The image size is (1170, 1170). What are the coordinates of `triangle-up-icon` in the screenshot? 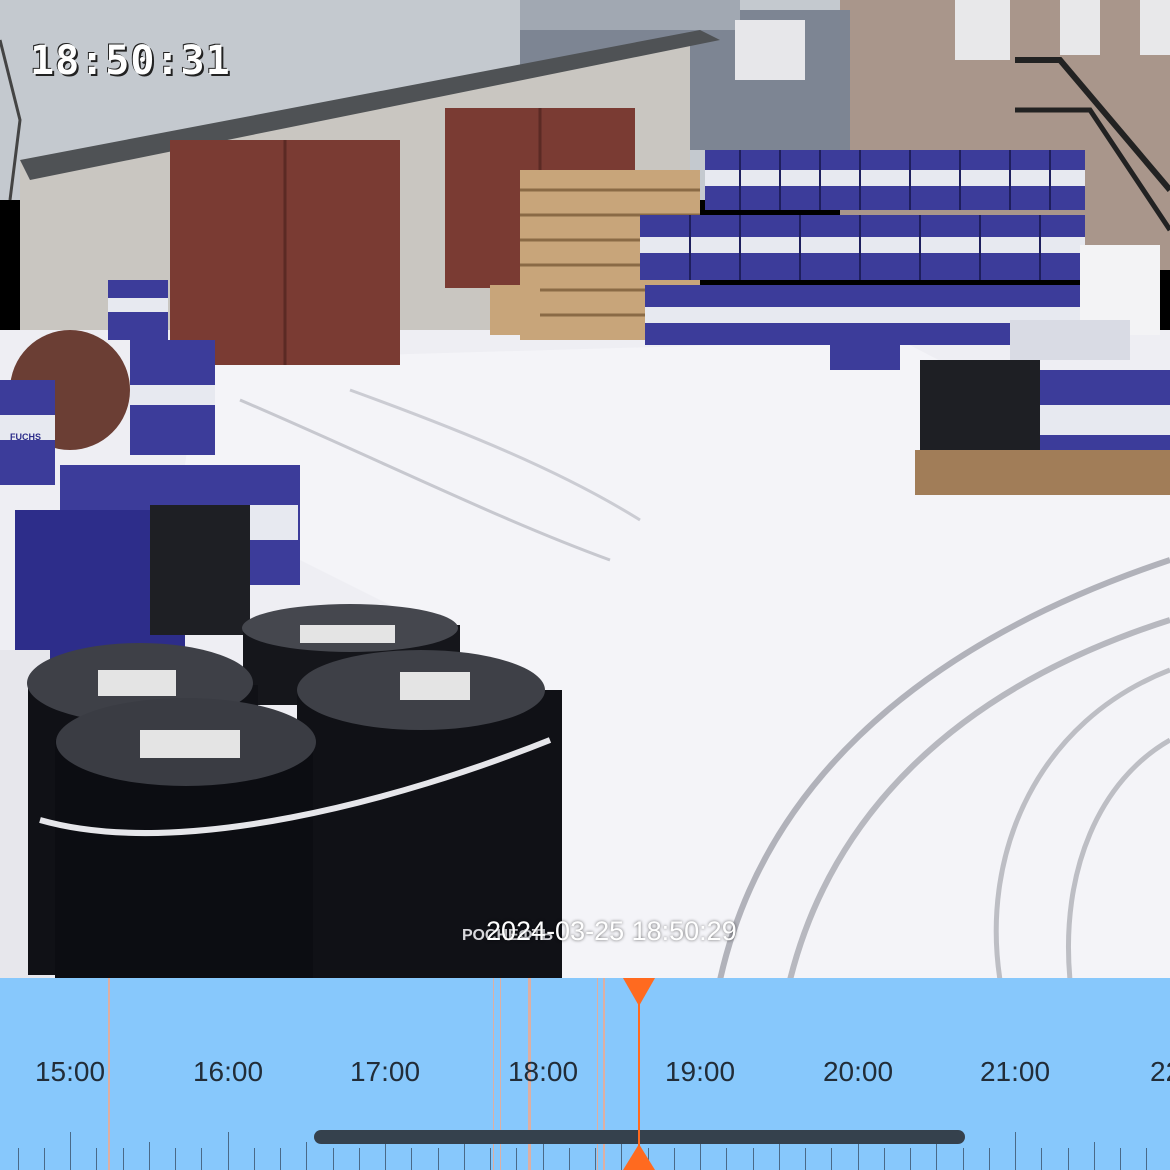 It's located at (639, 1157).